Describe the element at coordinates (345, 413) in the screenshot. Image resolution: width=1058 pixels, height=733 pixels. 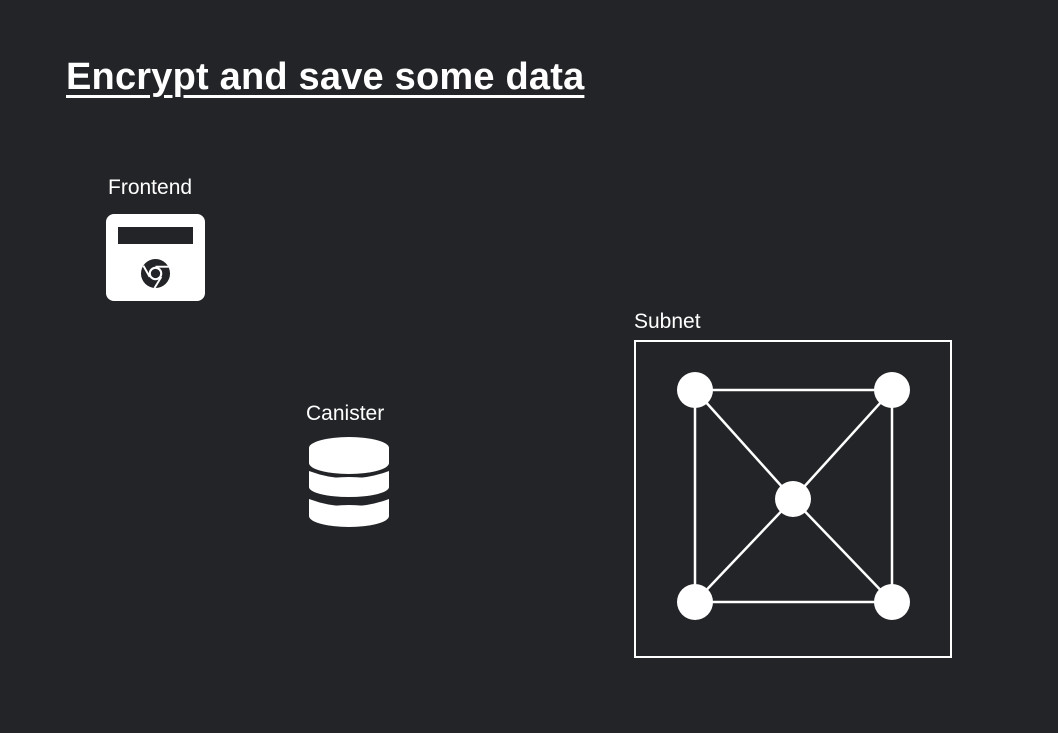
I see `canister-label: Canister` at that location.